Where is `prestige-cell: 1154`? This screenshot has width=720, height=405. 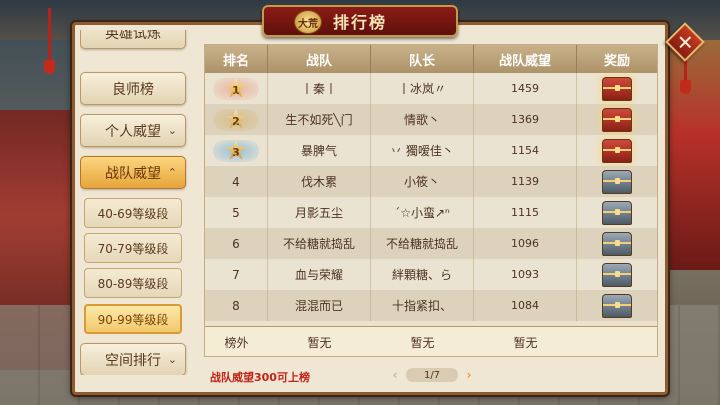 prestige-cell: 1154 is located at coordinates (525, 150).